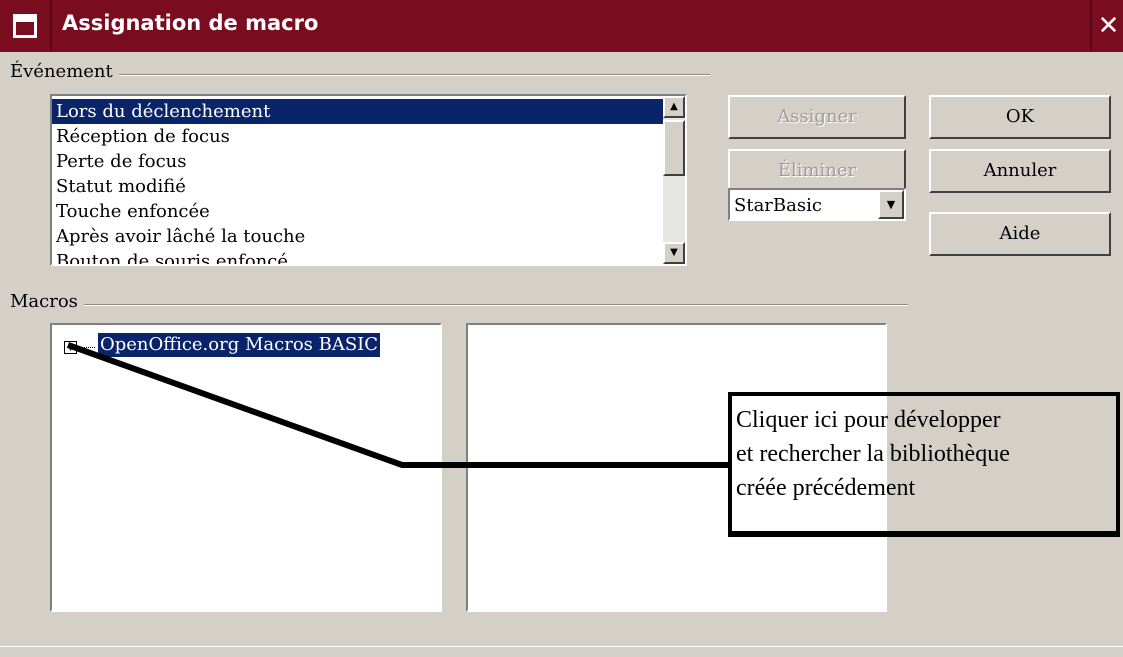  I want to click on dialog-bottom-edge, so click(561, 651).